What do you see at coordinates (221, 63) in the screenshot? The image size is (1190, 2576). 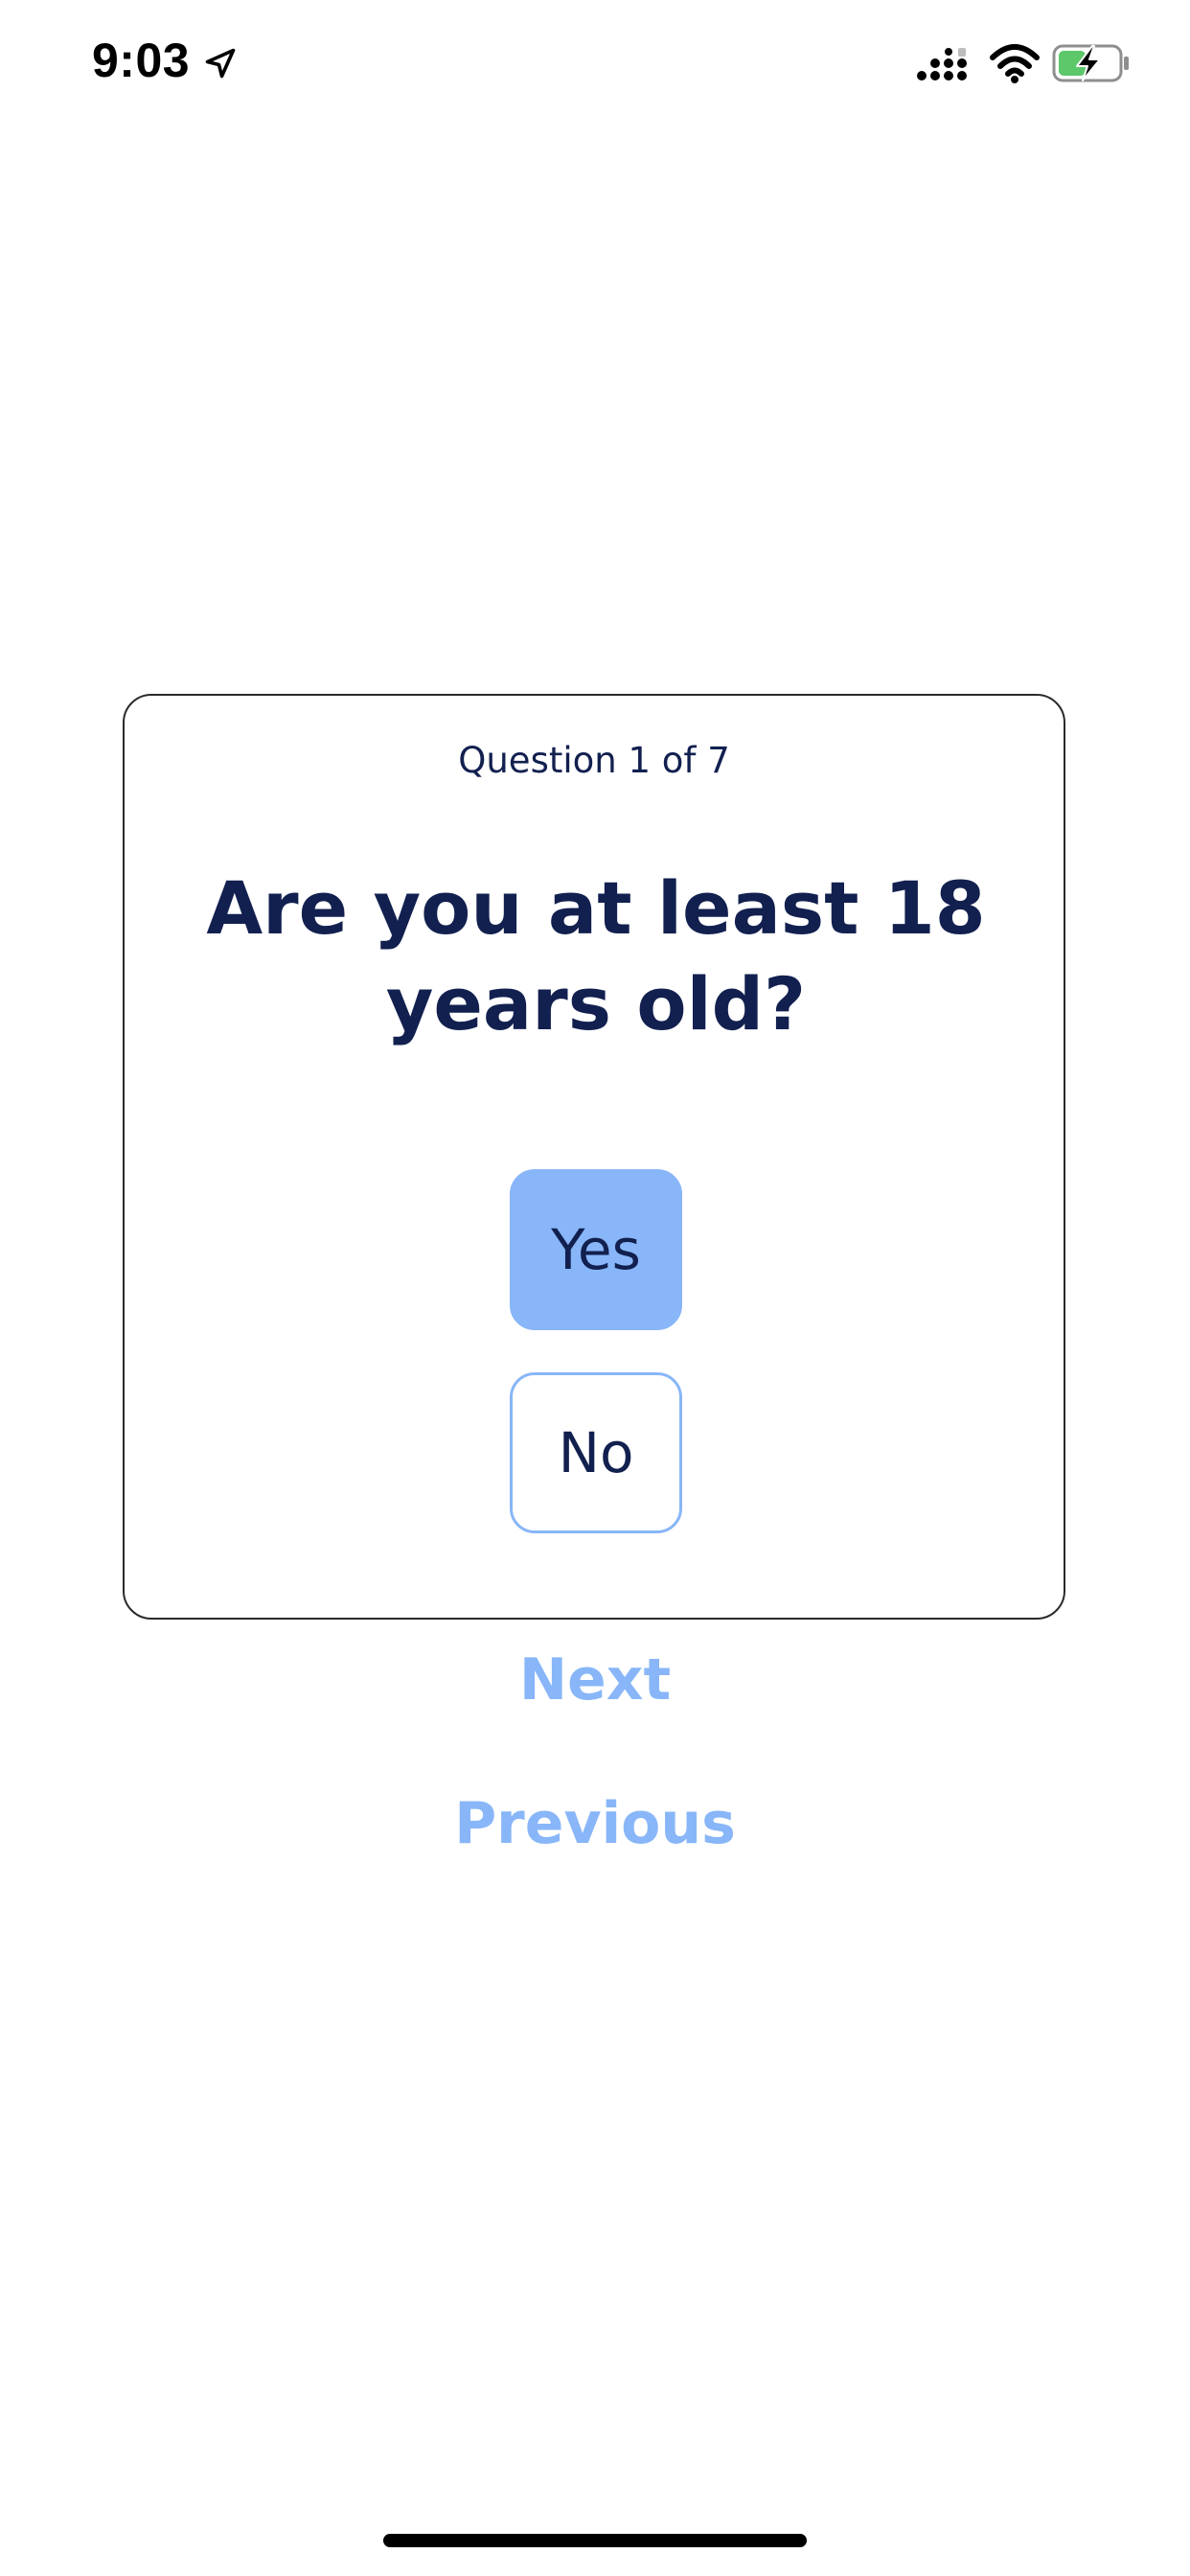 I see `location-arrow-icon` at bounding box center [221, 63].